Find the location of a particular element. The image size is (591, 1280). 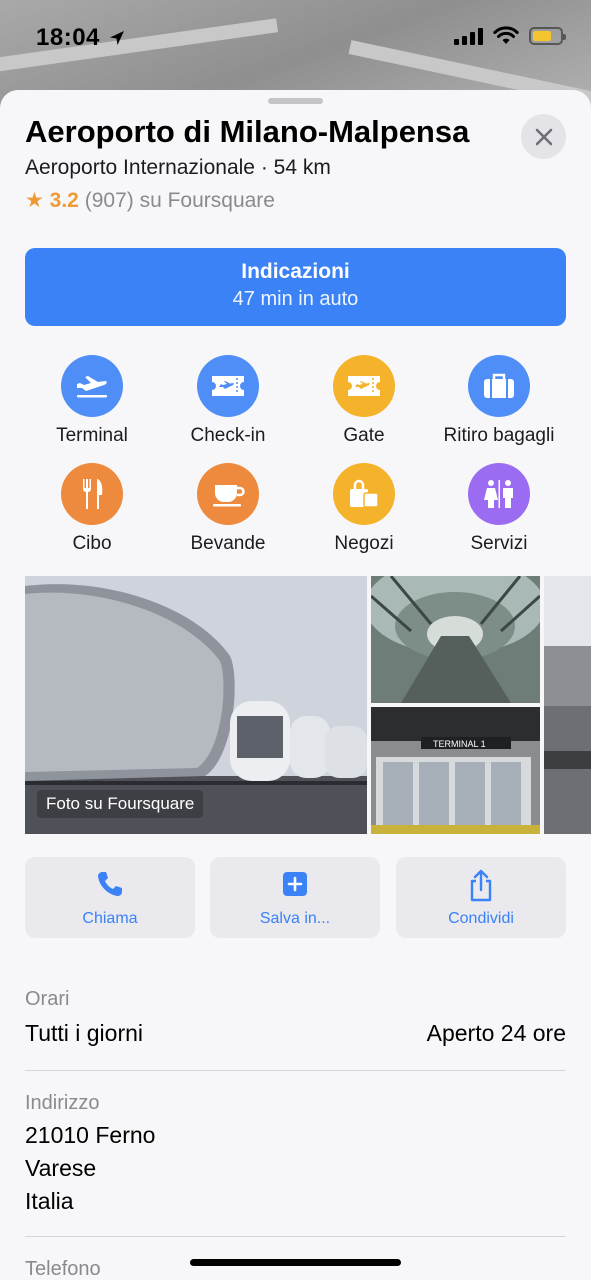

category-label: Bevande is located at coordinates (228, 543).